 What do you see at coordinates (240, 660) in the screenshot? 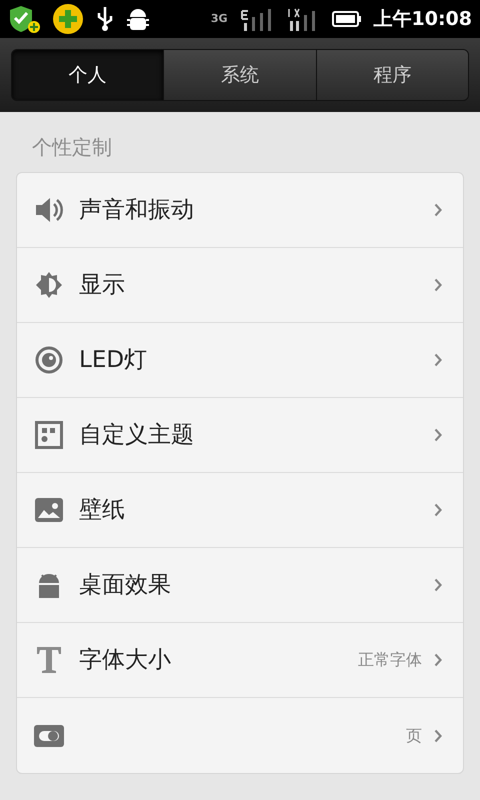
I see `settings-row: 字体大小 正常字体` at bounding box center [240, 660].